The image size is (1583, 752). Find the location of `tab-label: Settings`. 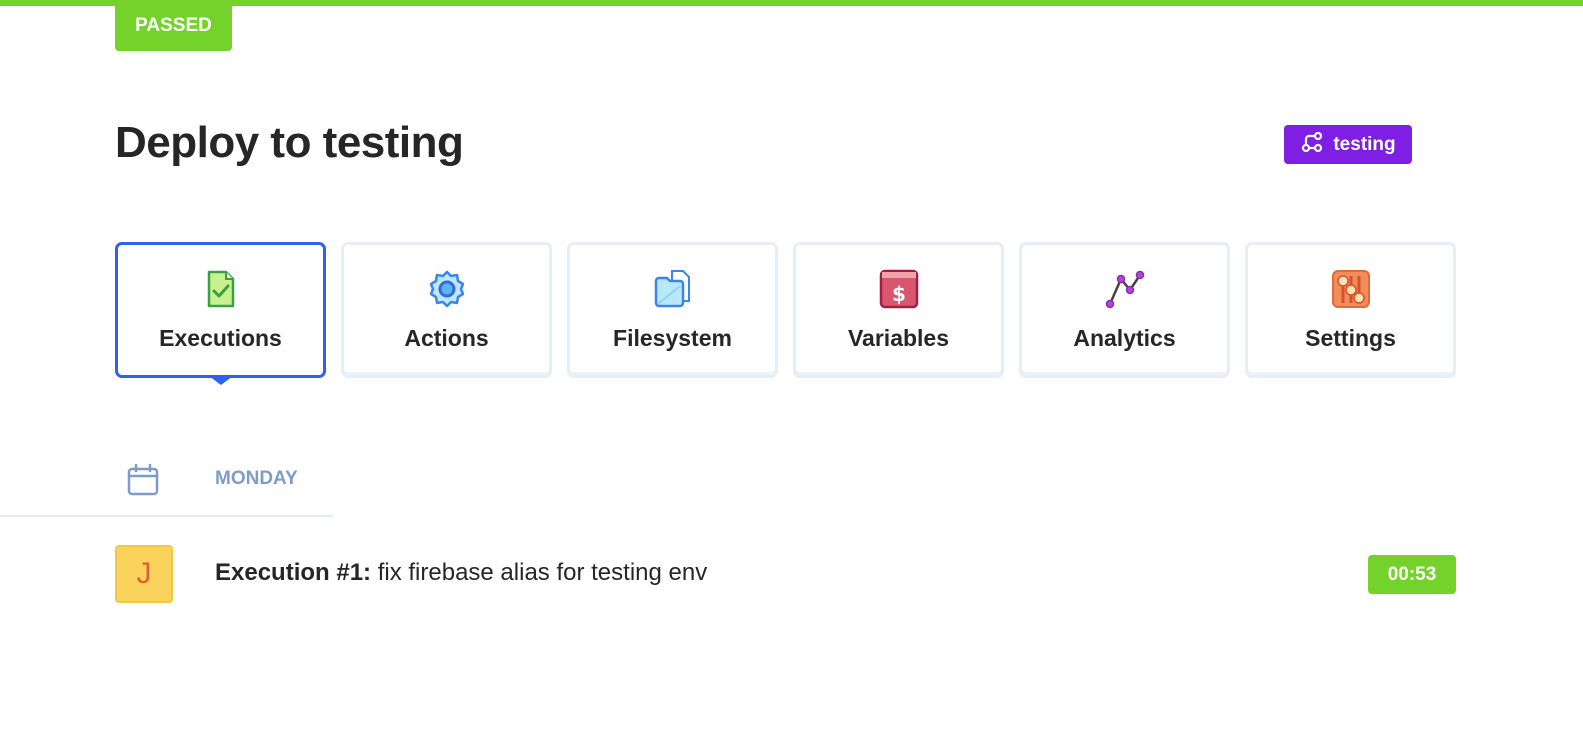

tab-label: Settings is located at coordinates (1350, 338).